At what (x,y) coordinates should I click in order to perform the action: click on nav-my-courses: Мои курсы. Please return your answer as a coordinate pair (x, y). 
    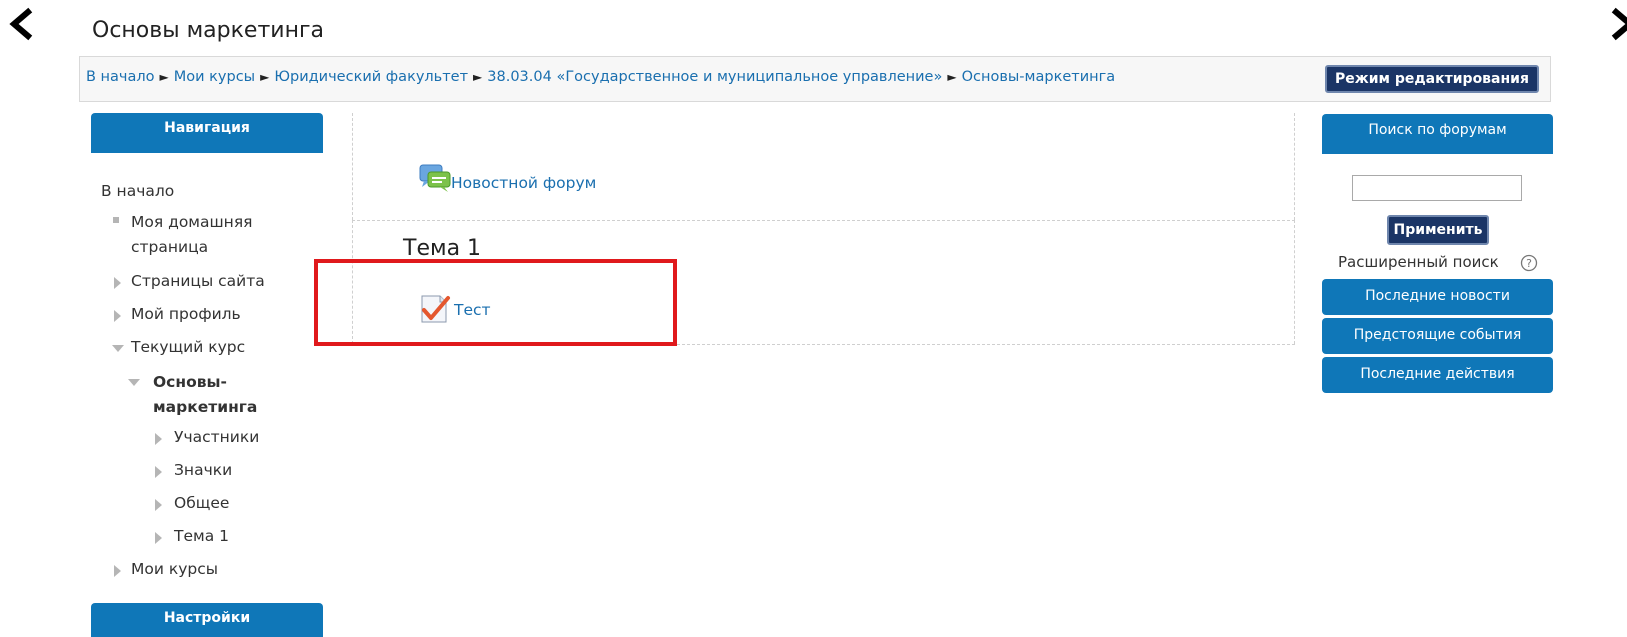
    Looking at the image, I should click on (174, 569).